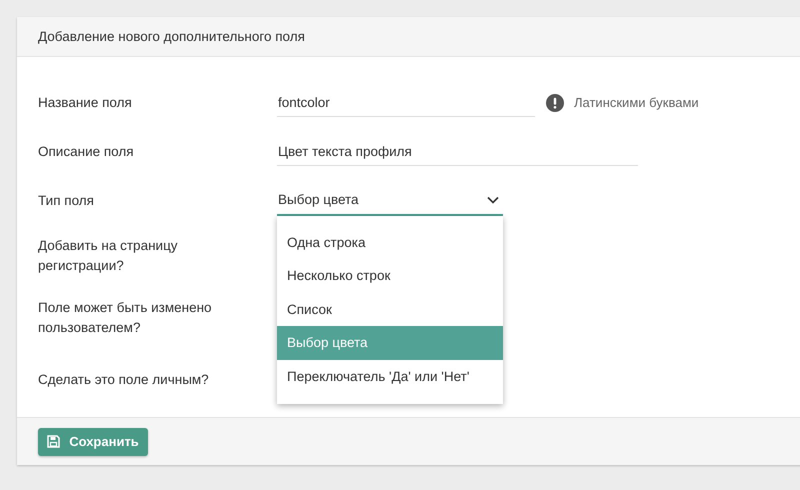  I want to click on panel-title: Добавление нового дополнительного поля, so click(171, 36).